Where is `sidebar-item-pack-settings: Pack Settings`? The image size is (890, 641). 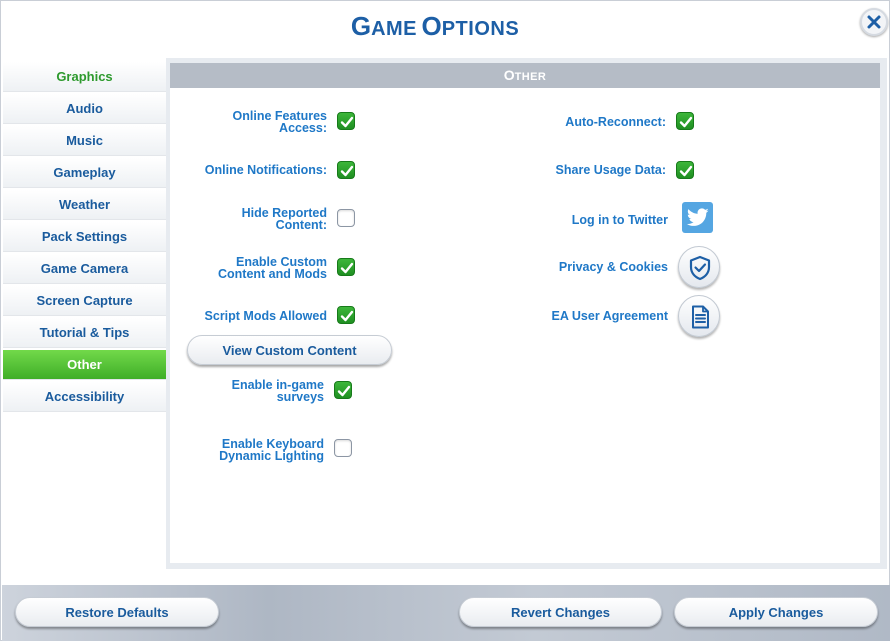
sidebar-item-pack-settings: Pack Settings is located at coordinates (84, 237).